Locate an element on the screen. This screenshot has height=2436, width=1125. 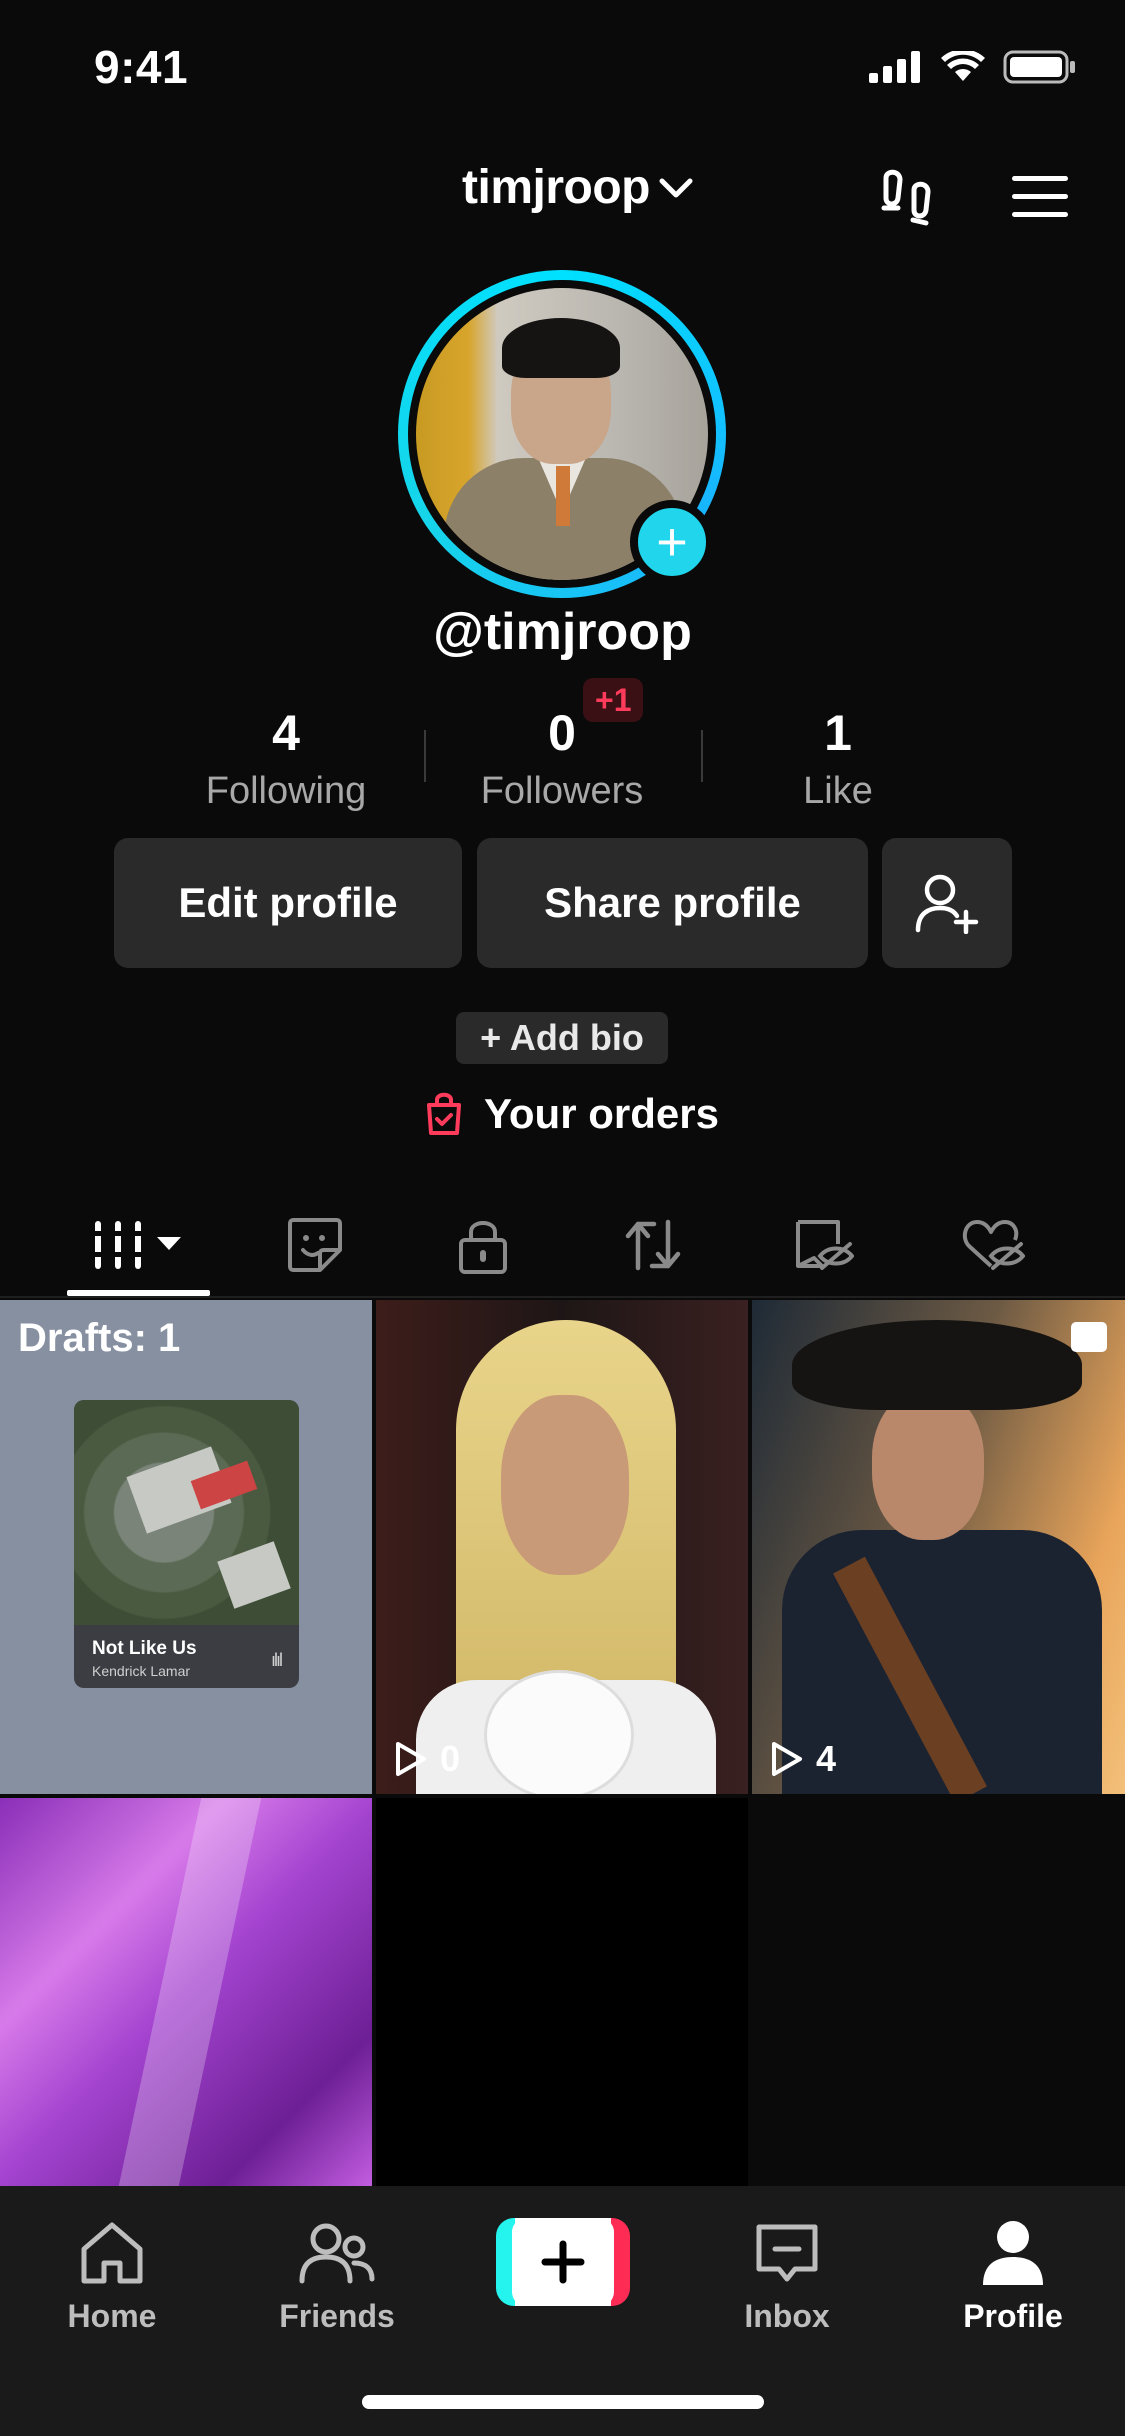
nav-inbox-label: Inbox is located at coordinates (787, 2316).